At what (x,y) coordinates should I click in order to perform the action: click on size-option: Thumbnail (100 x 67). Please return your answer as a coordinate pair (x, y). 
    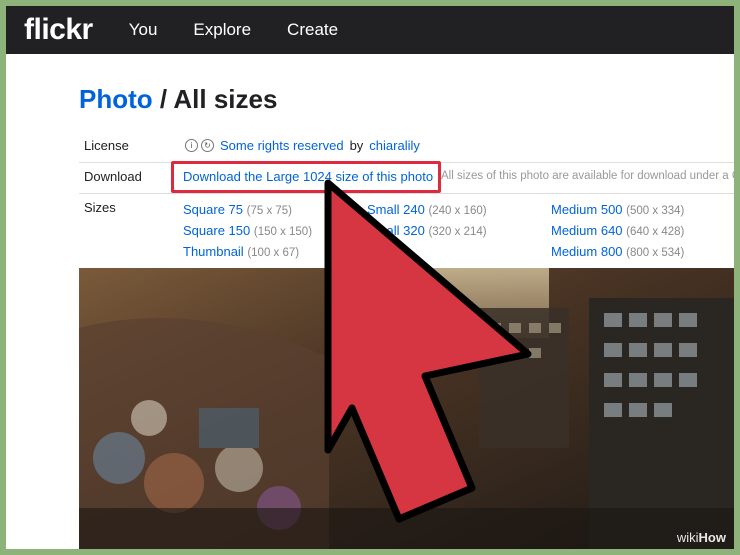
    Looking at the image, I should click on (247, 252).